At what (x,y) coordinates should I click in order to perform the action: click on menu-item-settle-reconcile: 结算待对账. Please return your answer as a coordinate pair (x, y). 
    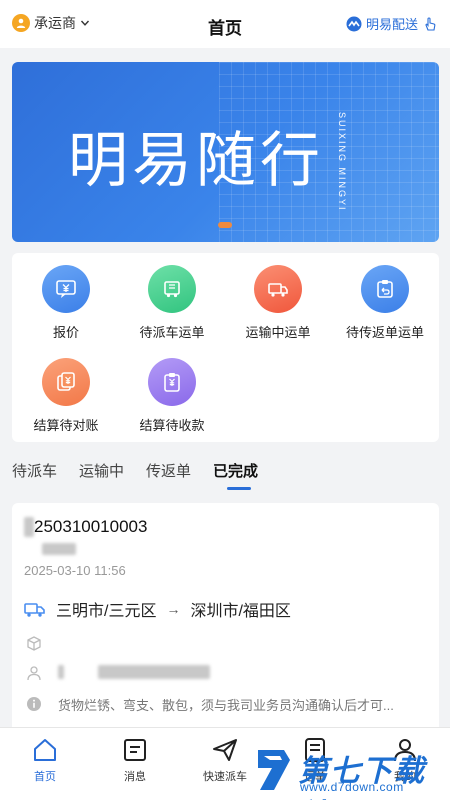
    Looking at the image, I should click on (66, 396).